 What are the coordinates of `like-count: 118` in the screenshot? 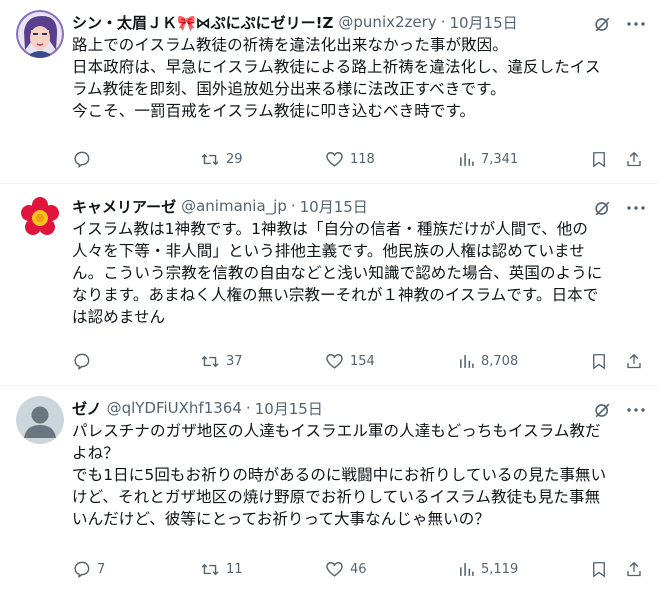 It's located at (362, 159).